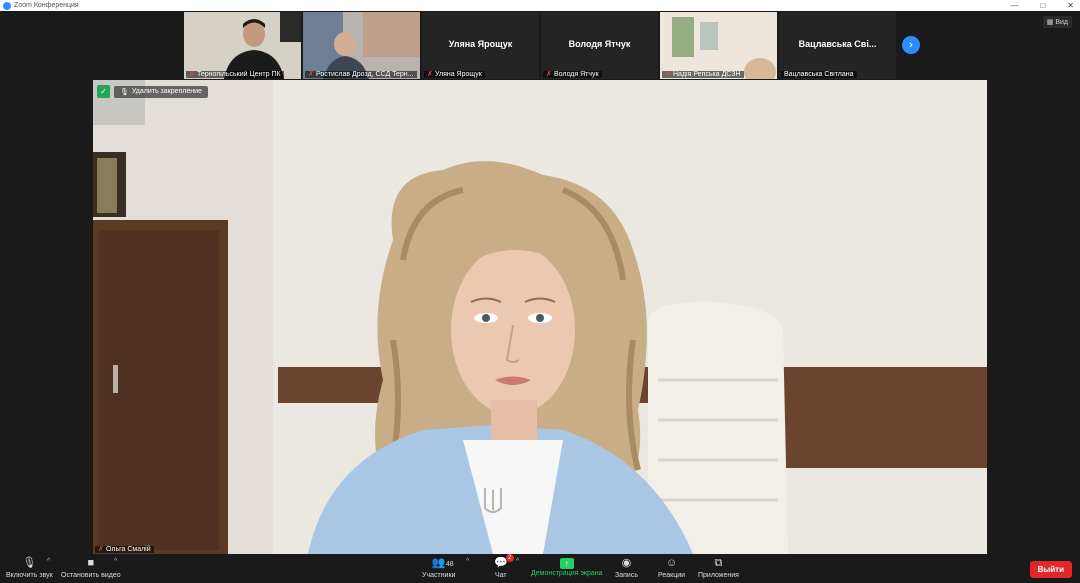 This screenshot has width=1080, height=583. I want to click on speaker-caption: ✗ Ольга Смалій, so click(124, 549).